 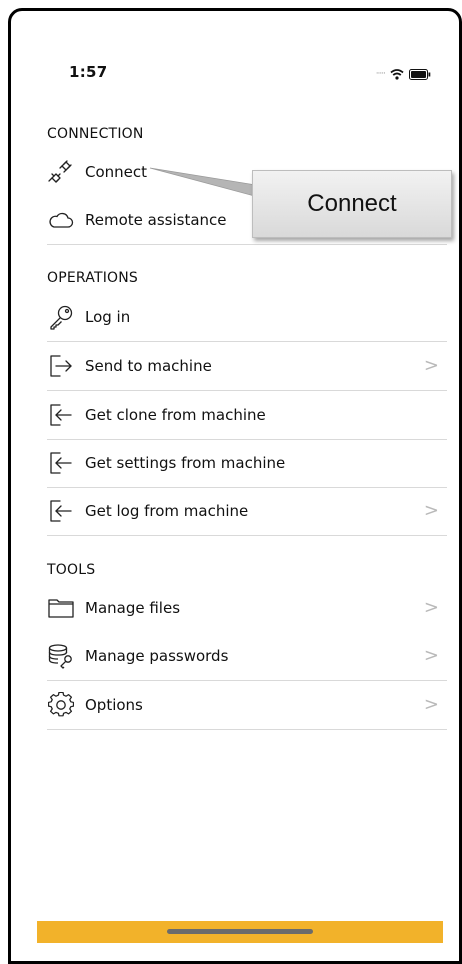 What do you see at coordinates (71, 570) in the screenshot?
I see `section-header-tools: TOOLS` at bounding box center [71, 570].